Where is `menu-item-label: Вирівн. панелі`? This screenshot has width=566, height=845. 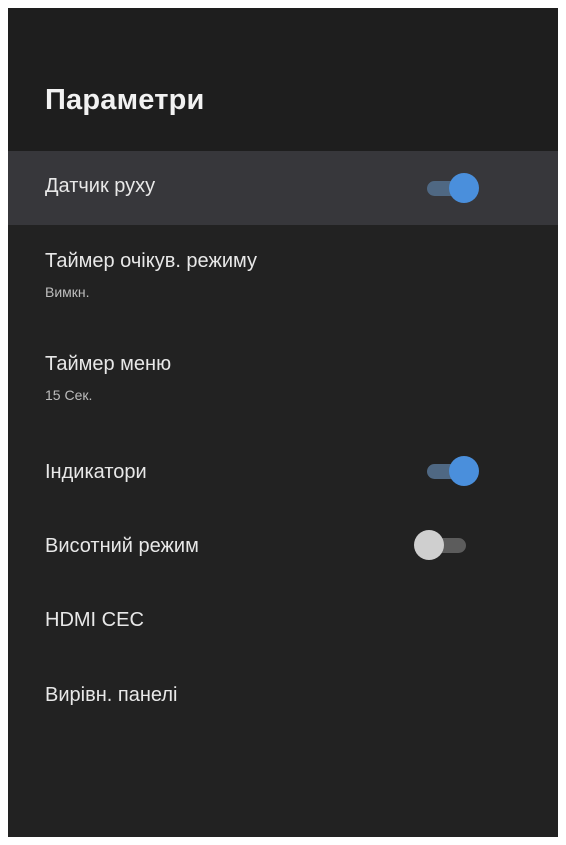 menu-item-label: Вирівн. панелі is located at coordinates (111, 695).